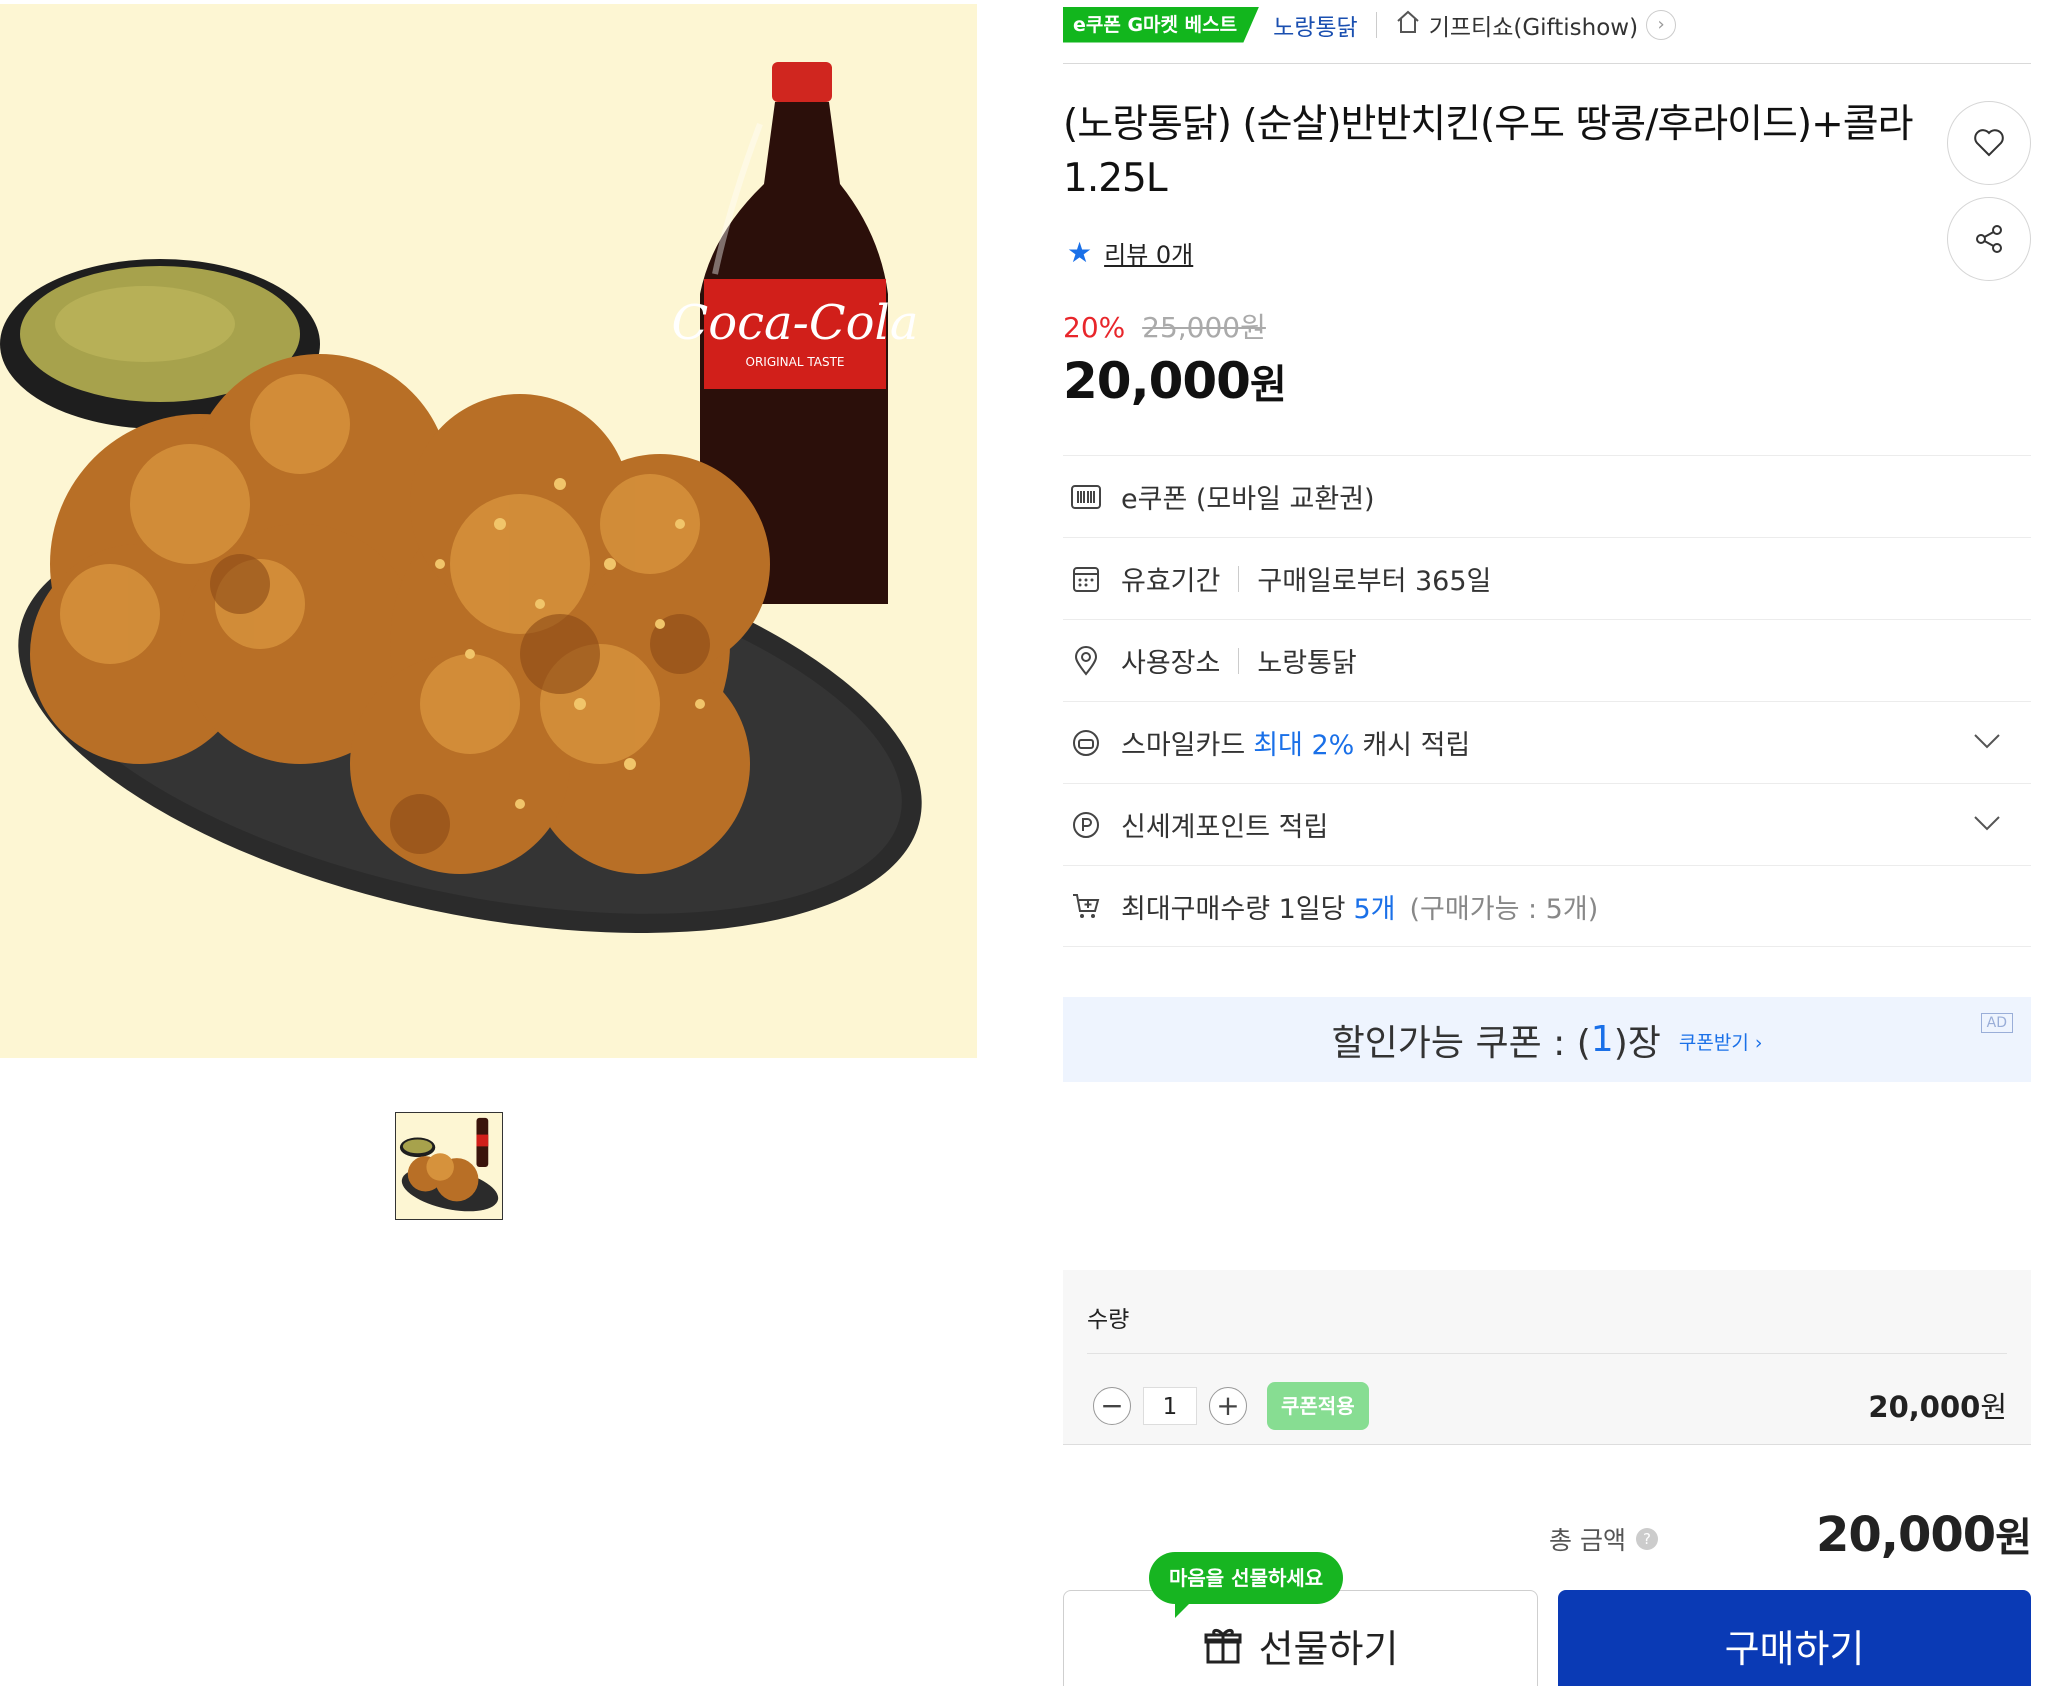 The image size is (2045, 1686). Describe the element at coordinates (1721, 1041) in the screenshot. I see `get-coupon-link: 쿠폰받기 ›` at that location.